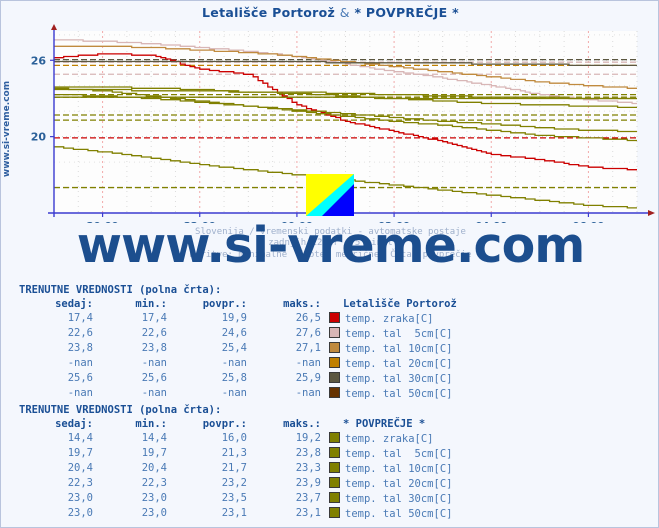  Describe the element at coordinates (154, 333) in the screenshot. I see `cell-min: 22,6` at that location.